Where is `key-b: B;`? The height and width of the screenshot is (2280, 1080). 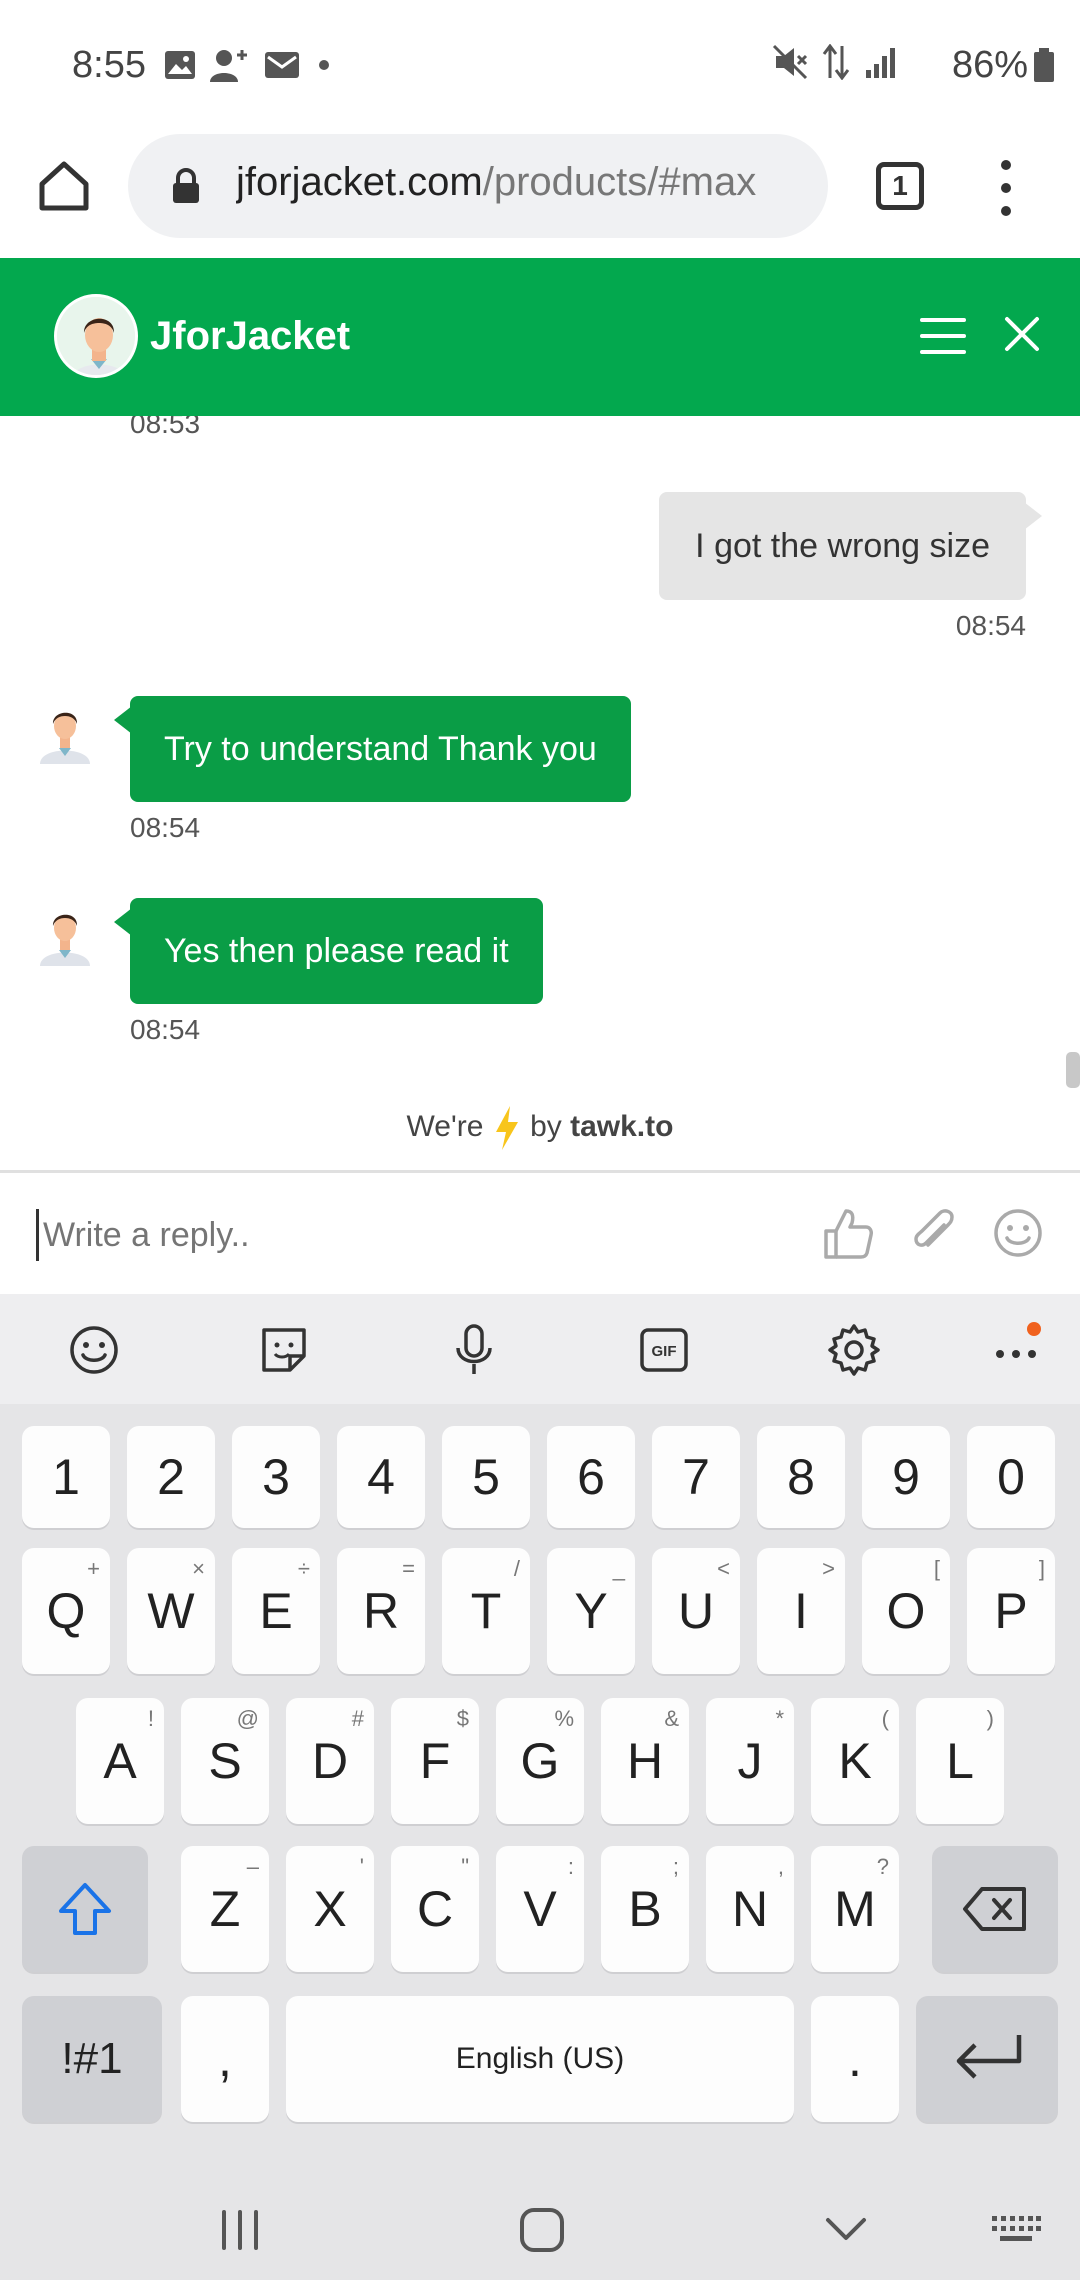 key-b: B; is located at coordinates (645, 1909).